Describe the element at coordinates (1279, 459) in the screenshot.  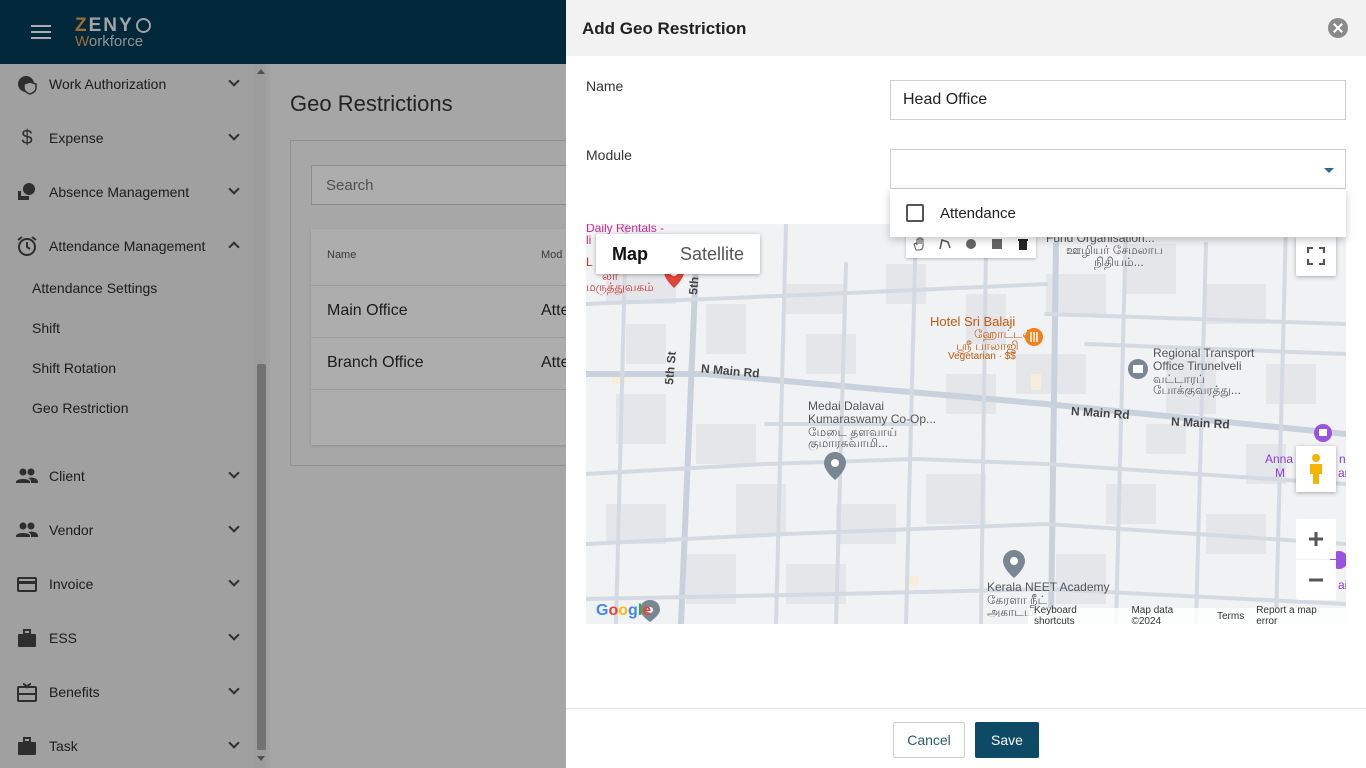
I see `poi-label: Anna` at that location.